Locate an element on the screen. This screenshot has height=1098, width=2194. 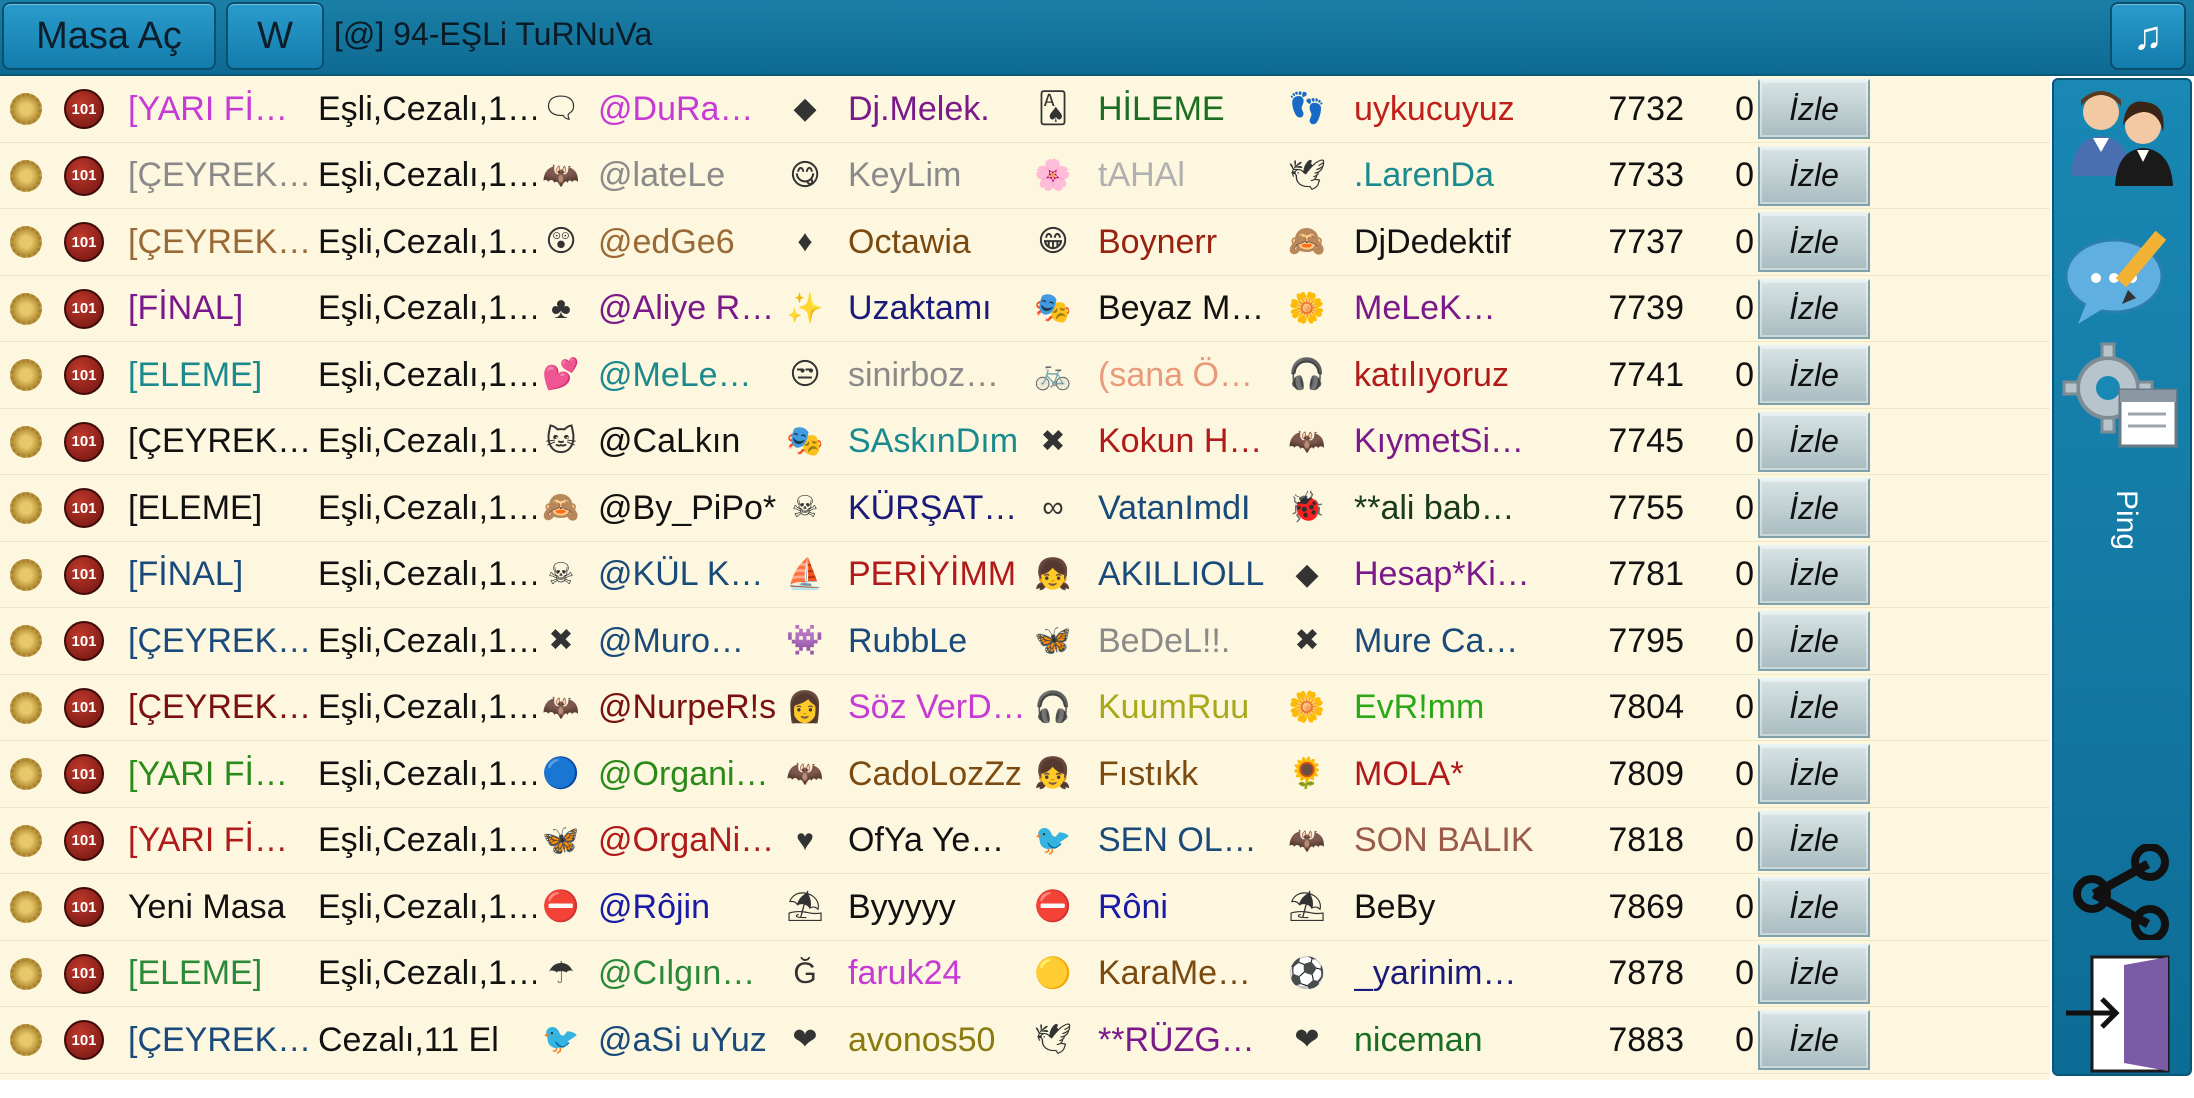
player-name: RubbLe is located at coordinates (940, 641).